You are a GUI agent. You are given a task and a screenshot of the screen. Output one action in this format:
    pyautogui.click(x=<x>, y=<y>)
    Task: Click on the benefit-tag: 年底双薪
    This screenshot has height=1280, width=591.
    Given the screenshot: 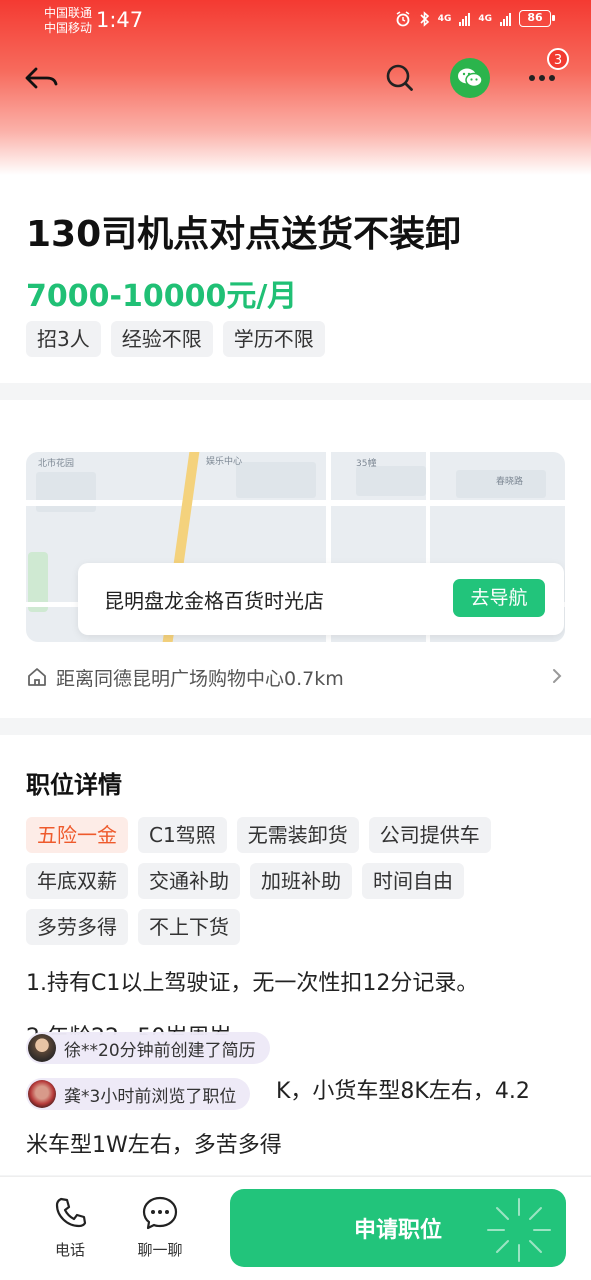 What is the action you would take?
    pyautogui.click(x=77, y=881)
    